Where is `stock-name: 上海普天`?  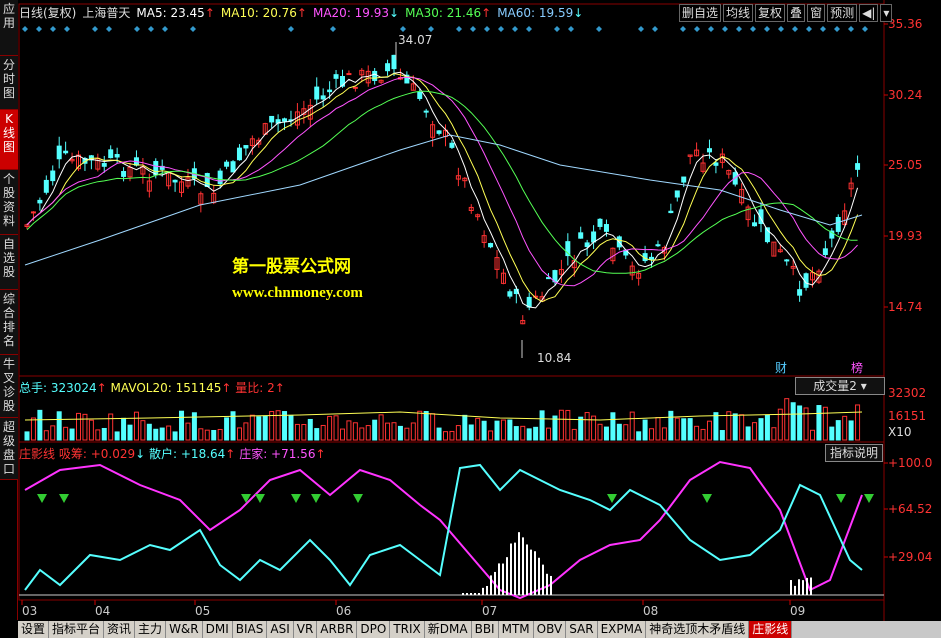 stock-name: 上海普天 is located at coordinates (106, 13).